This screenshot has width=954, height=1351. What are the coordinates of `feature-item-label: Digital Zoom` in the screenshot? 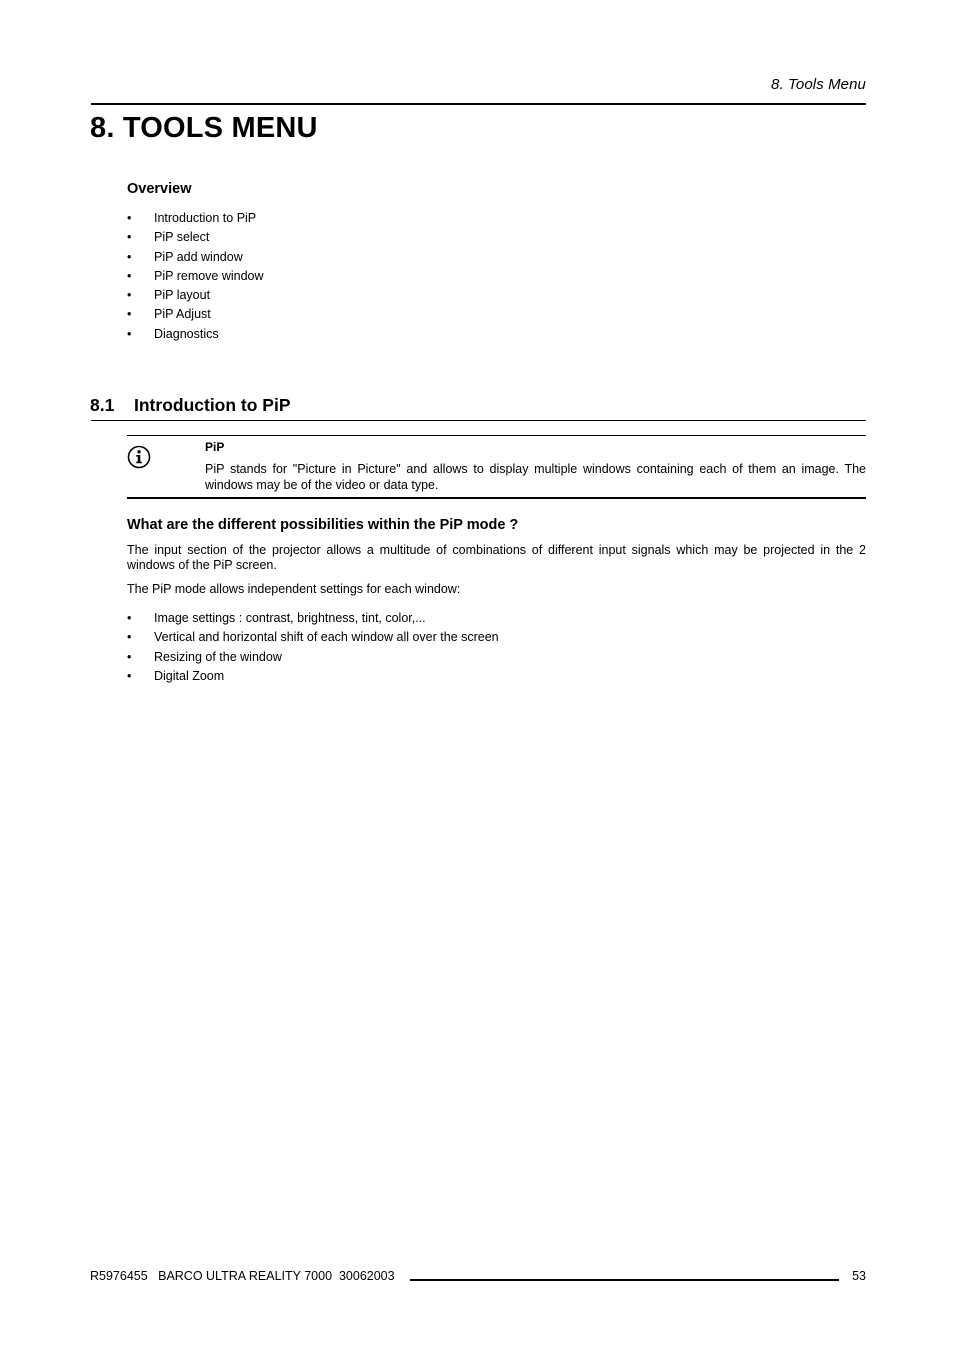 It's located at (189, 675).